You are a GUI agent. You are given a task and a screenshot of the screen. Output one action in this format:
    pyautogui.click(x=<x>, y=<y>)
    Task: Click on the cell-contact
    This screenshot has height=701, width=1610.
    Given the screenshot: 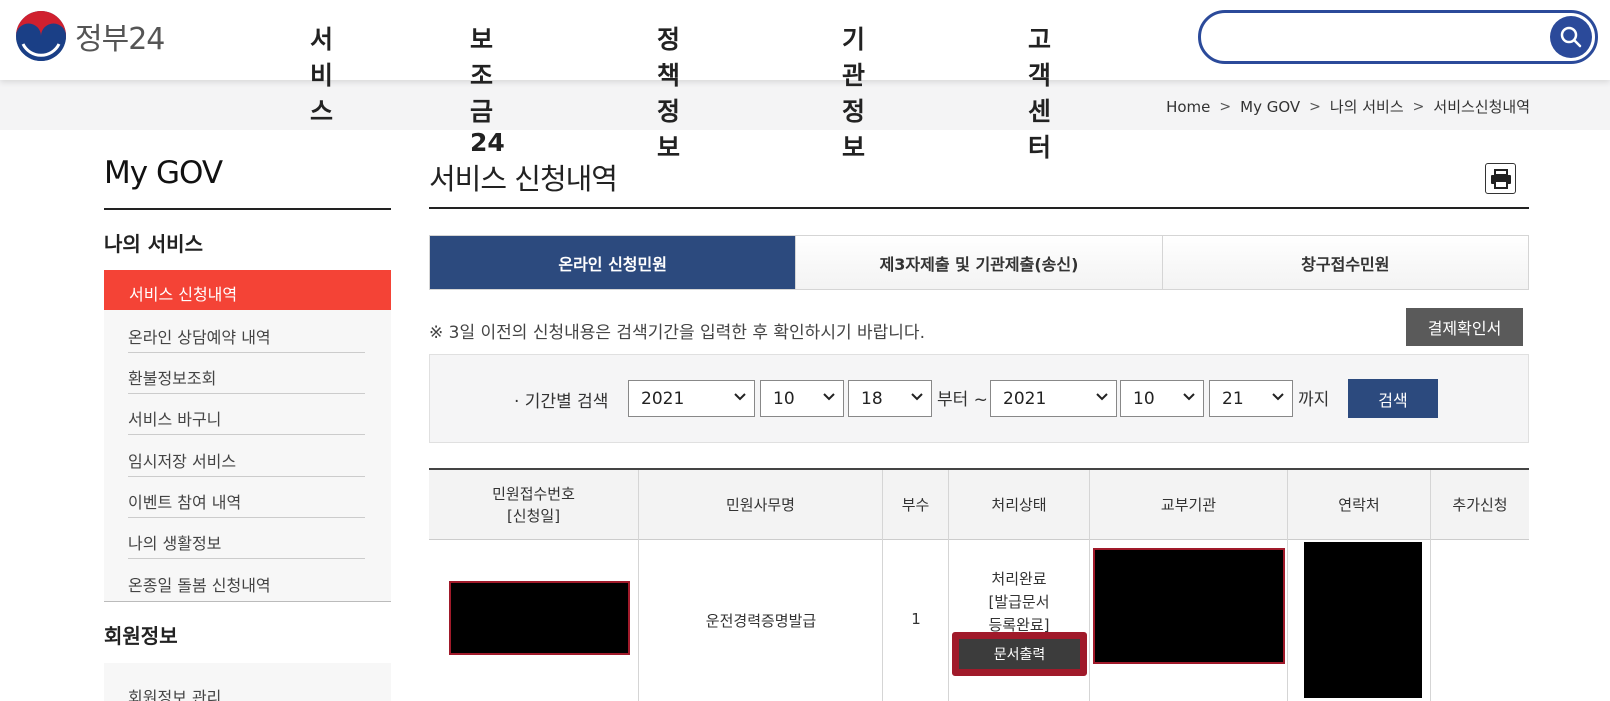 What is the action you would take?
    pyautogui.click(x=1358, y=620)
    